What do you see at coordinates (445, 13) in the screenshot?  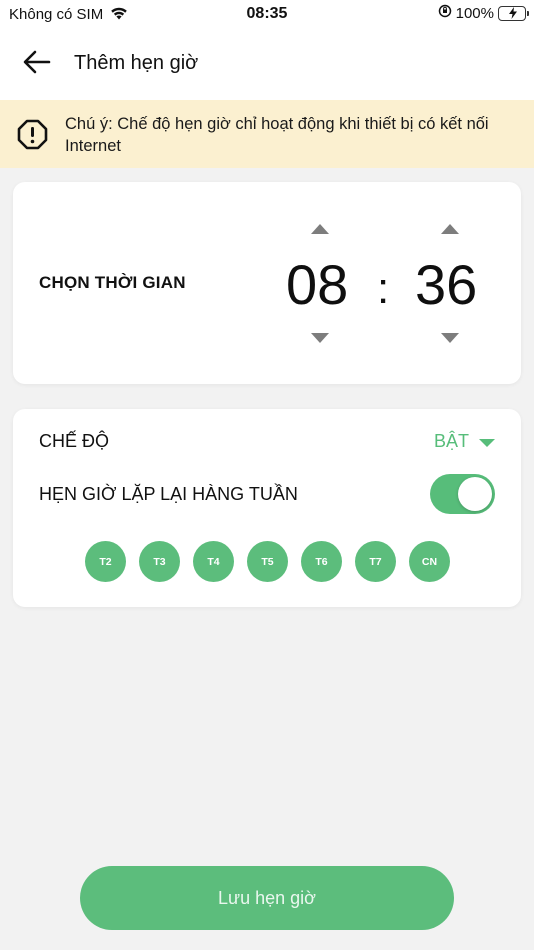 I see `orientation-lock-icon` at bounding box center [445, 13].